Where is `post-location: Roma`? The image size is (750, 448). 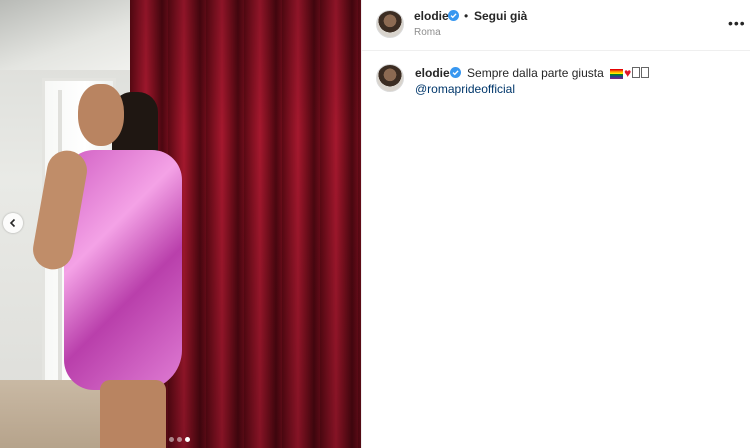
post-location: Roma is located at coordinates (427, 32).